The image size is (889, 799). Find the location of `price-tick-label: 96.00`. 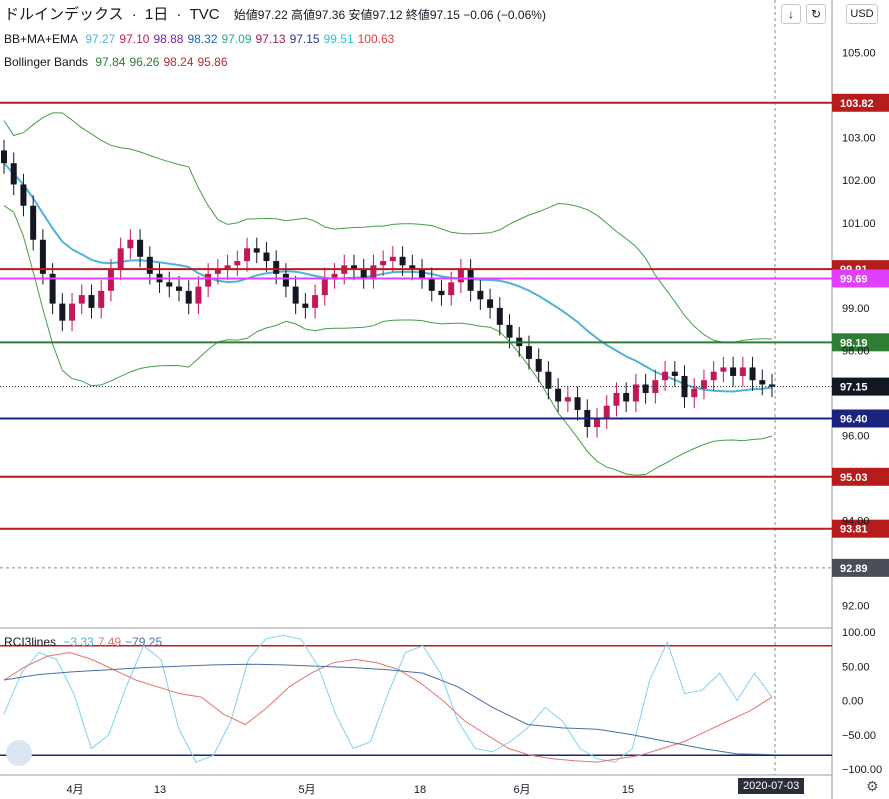

price-tick-label: 96.00 is located at coordinates (856, 437).